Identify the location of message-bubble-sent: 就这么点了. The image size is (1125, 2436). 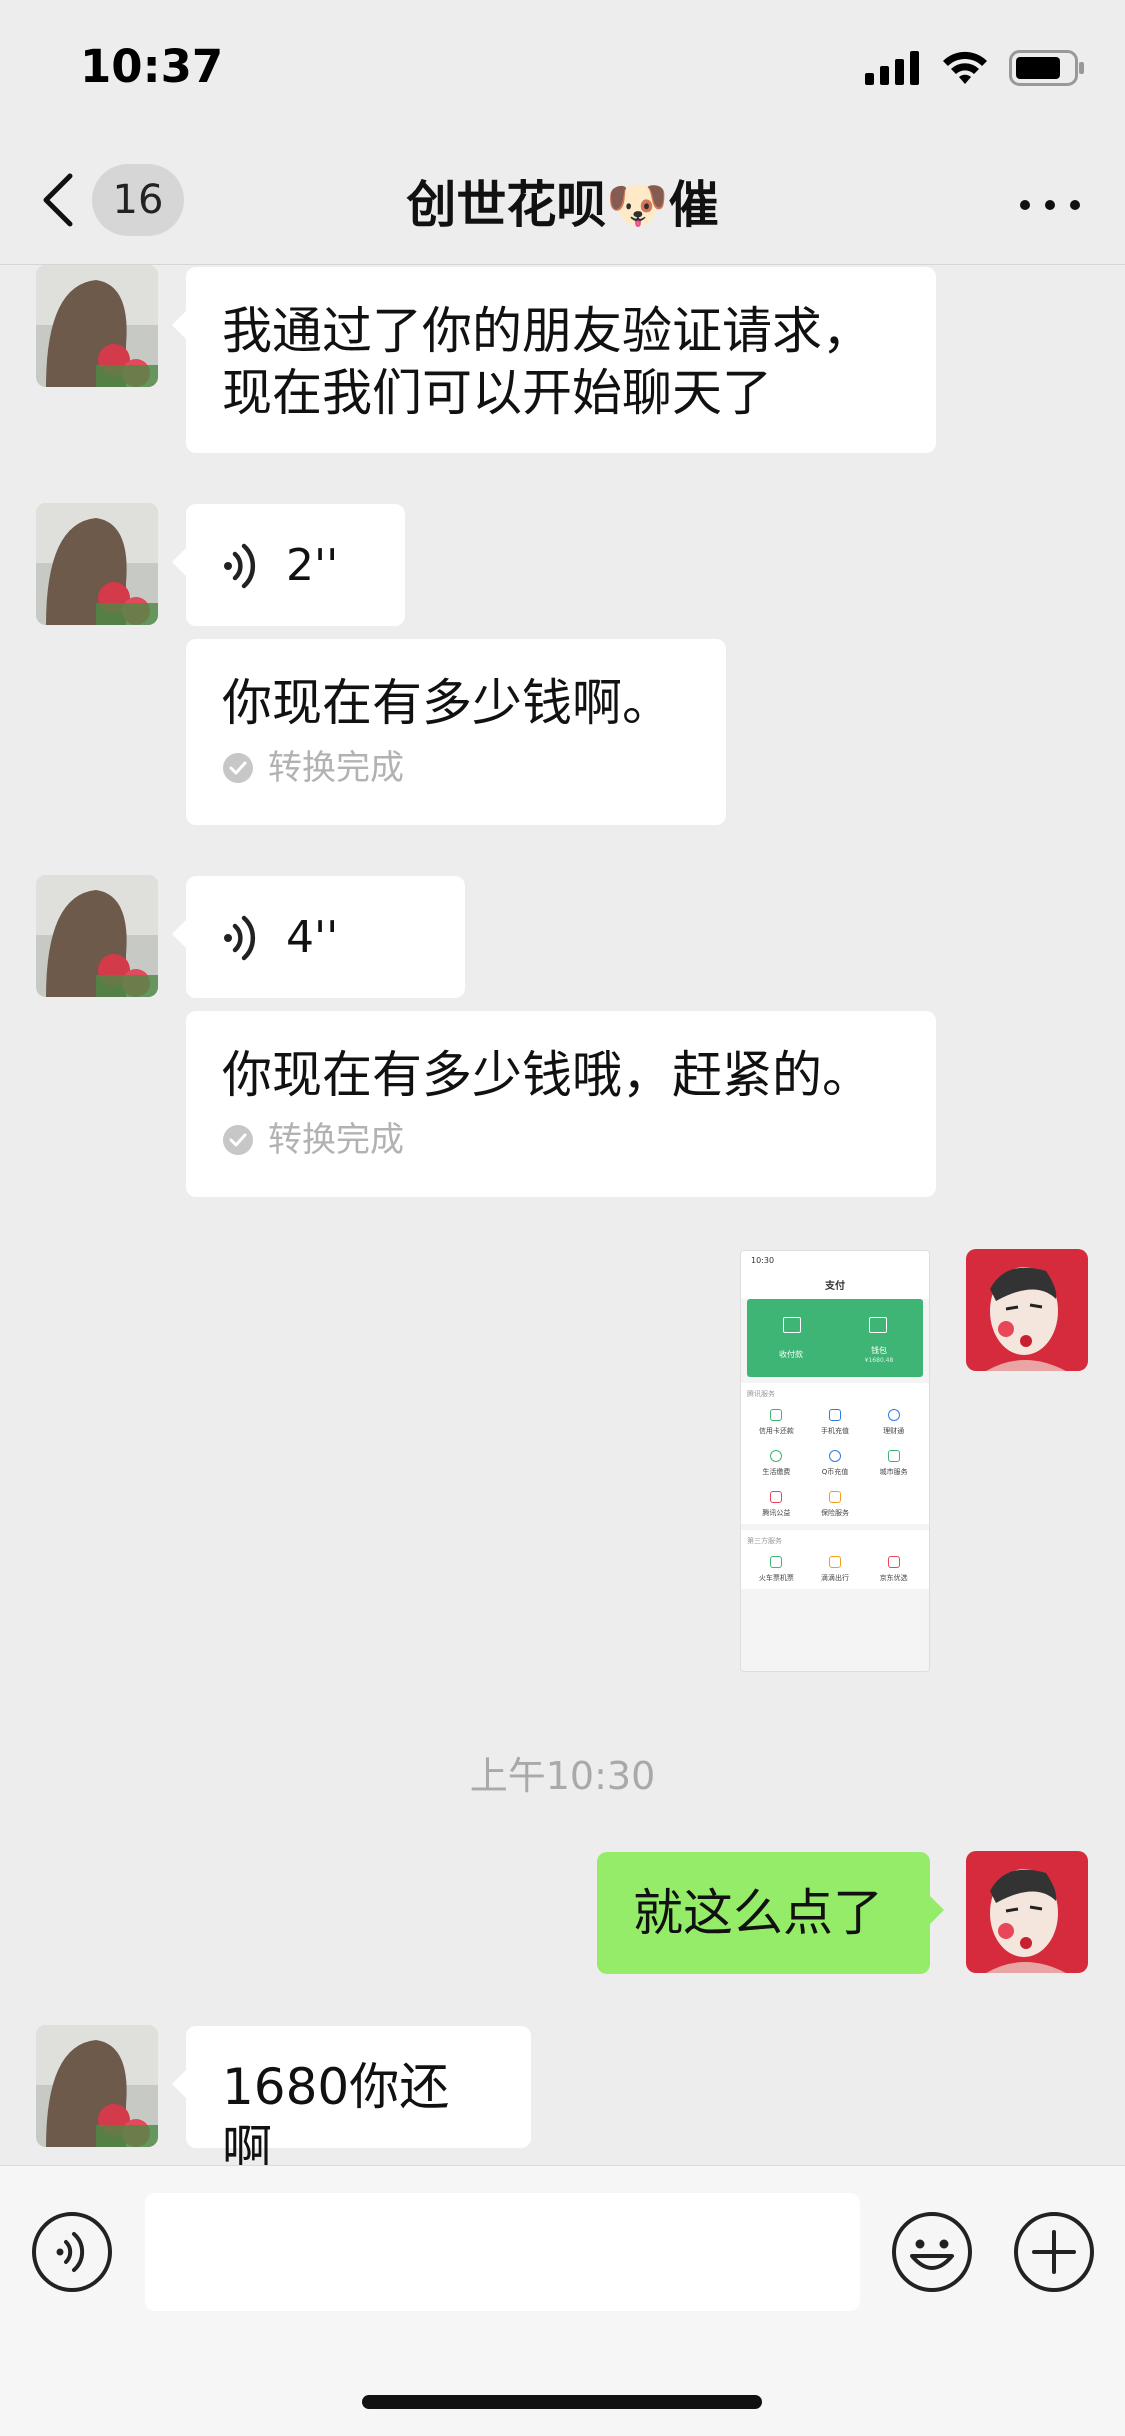
(770, 1913).